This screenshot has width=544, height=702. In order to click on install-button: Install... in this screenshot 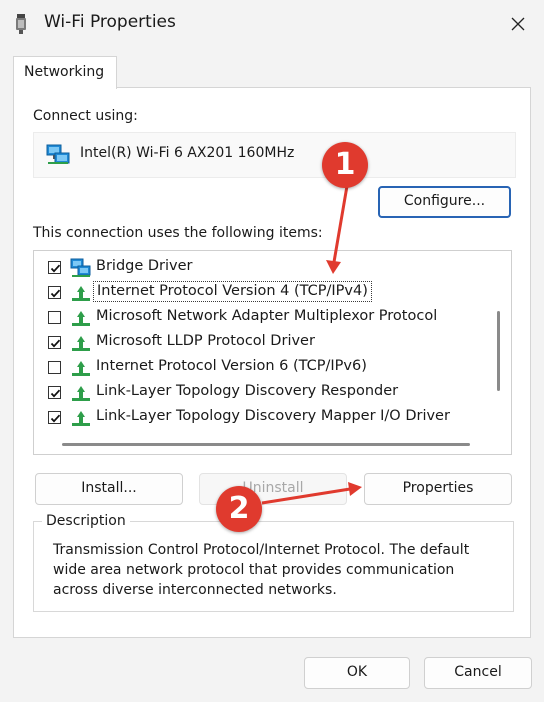, I will do `click(109, 489)`.